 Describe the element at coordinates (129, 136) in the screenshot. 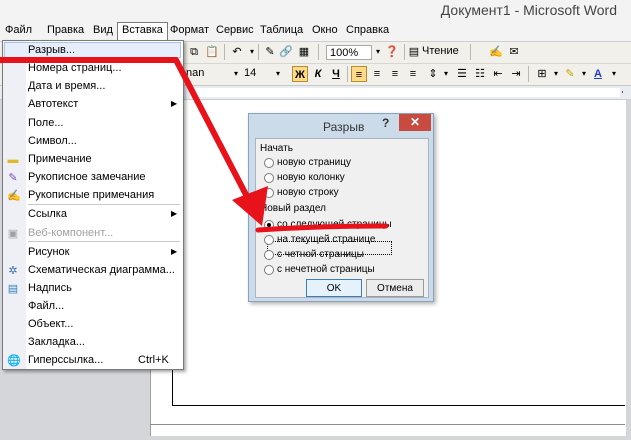

I see `annotation-arrow-line` at that location.